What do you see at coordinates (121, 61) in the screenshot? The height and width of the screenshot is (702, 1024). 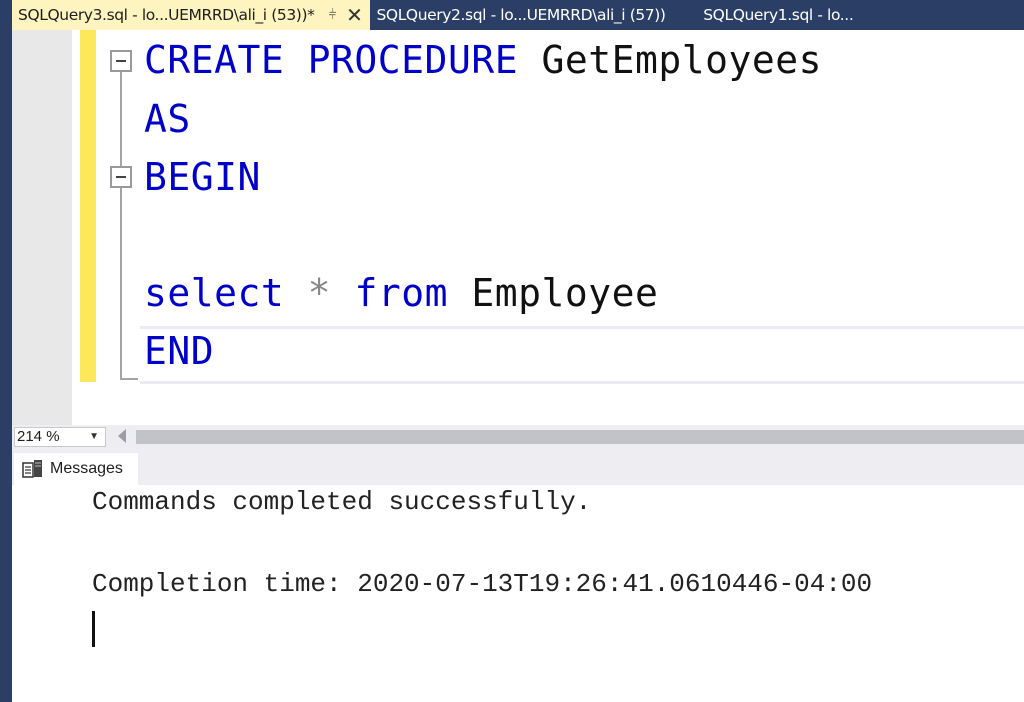 I see `collapse-create-icon` at bounding box center [121, 61].